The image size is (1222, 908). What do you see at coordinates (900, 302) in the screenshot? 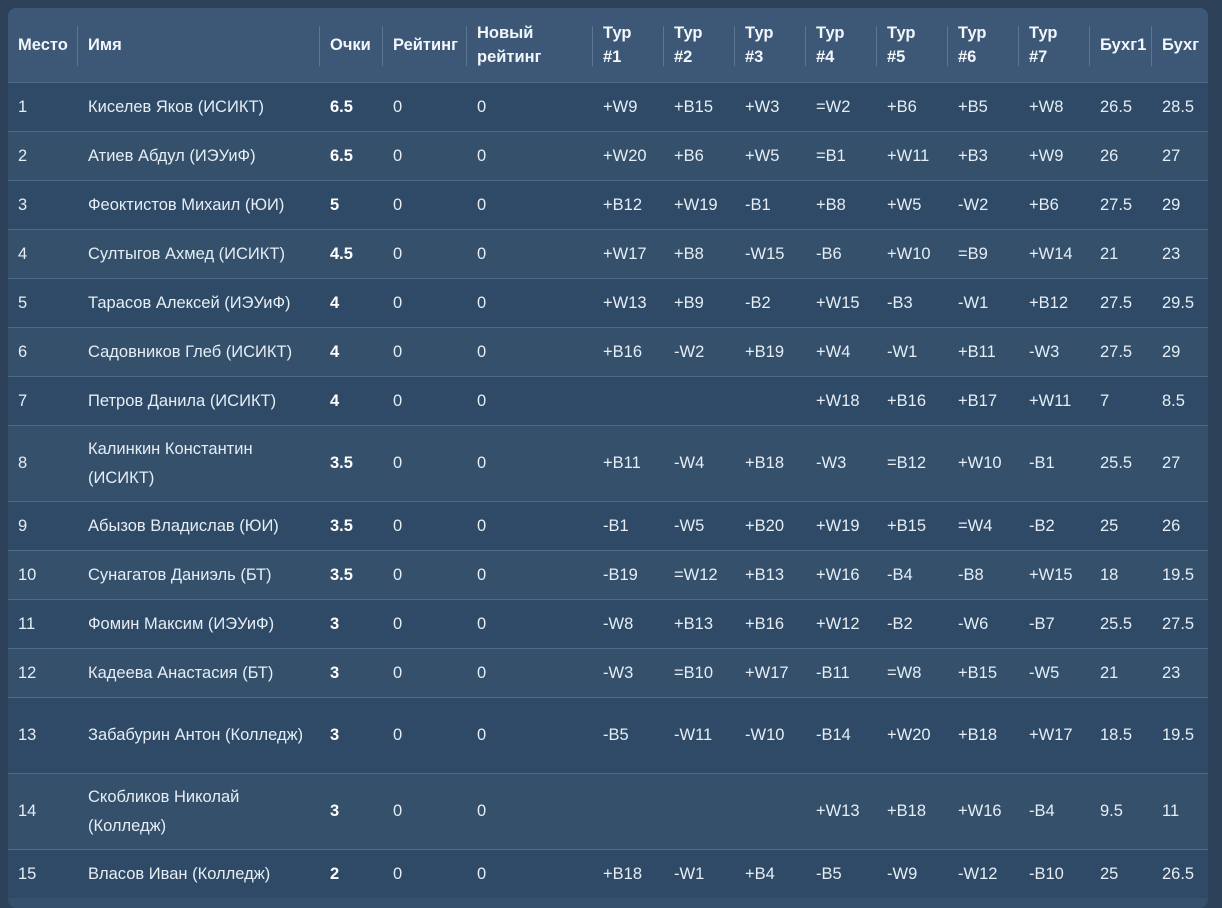
I see `round-5-cell: -B3` at bounding box center [900, 302].